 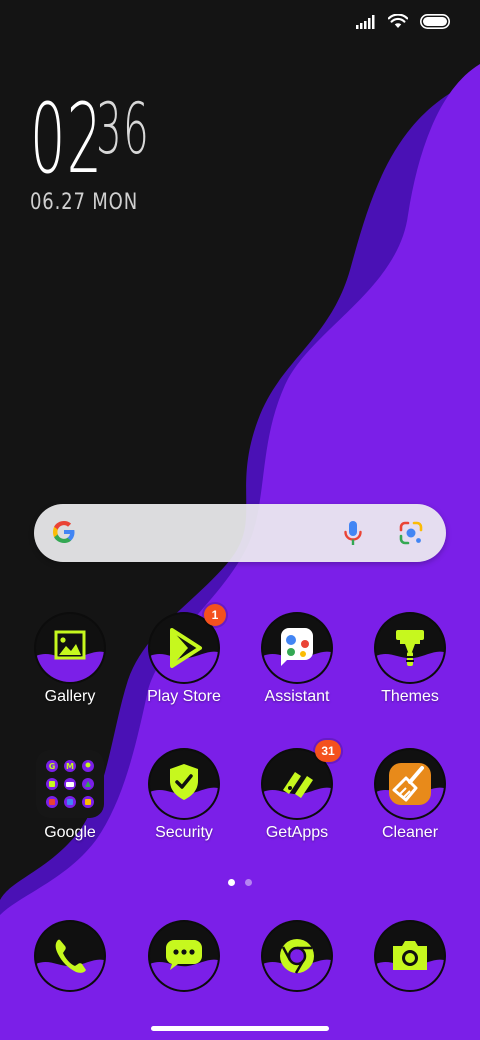 I want to click on camera-app-icon, so click(x=410, y=956).